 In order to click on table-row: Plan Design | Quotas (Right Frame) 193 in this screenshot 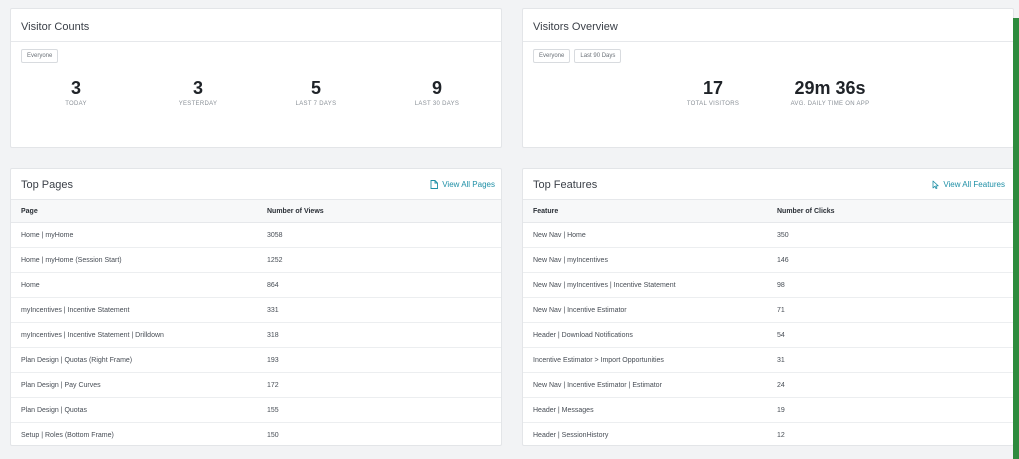, I will do `click(256, 360)`.